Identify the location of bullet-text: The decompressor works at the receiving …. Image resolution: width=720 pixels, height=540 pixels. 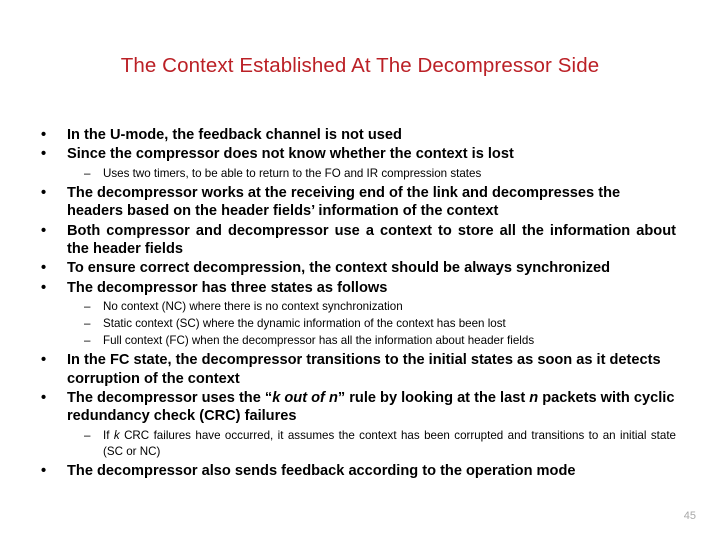
(344, 202).